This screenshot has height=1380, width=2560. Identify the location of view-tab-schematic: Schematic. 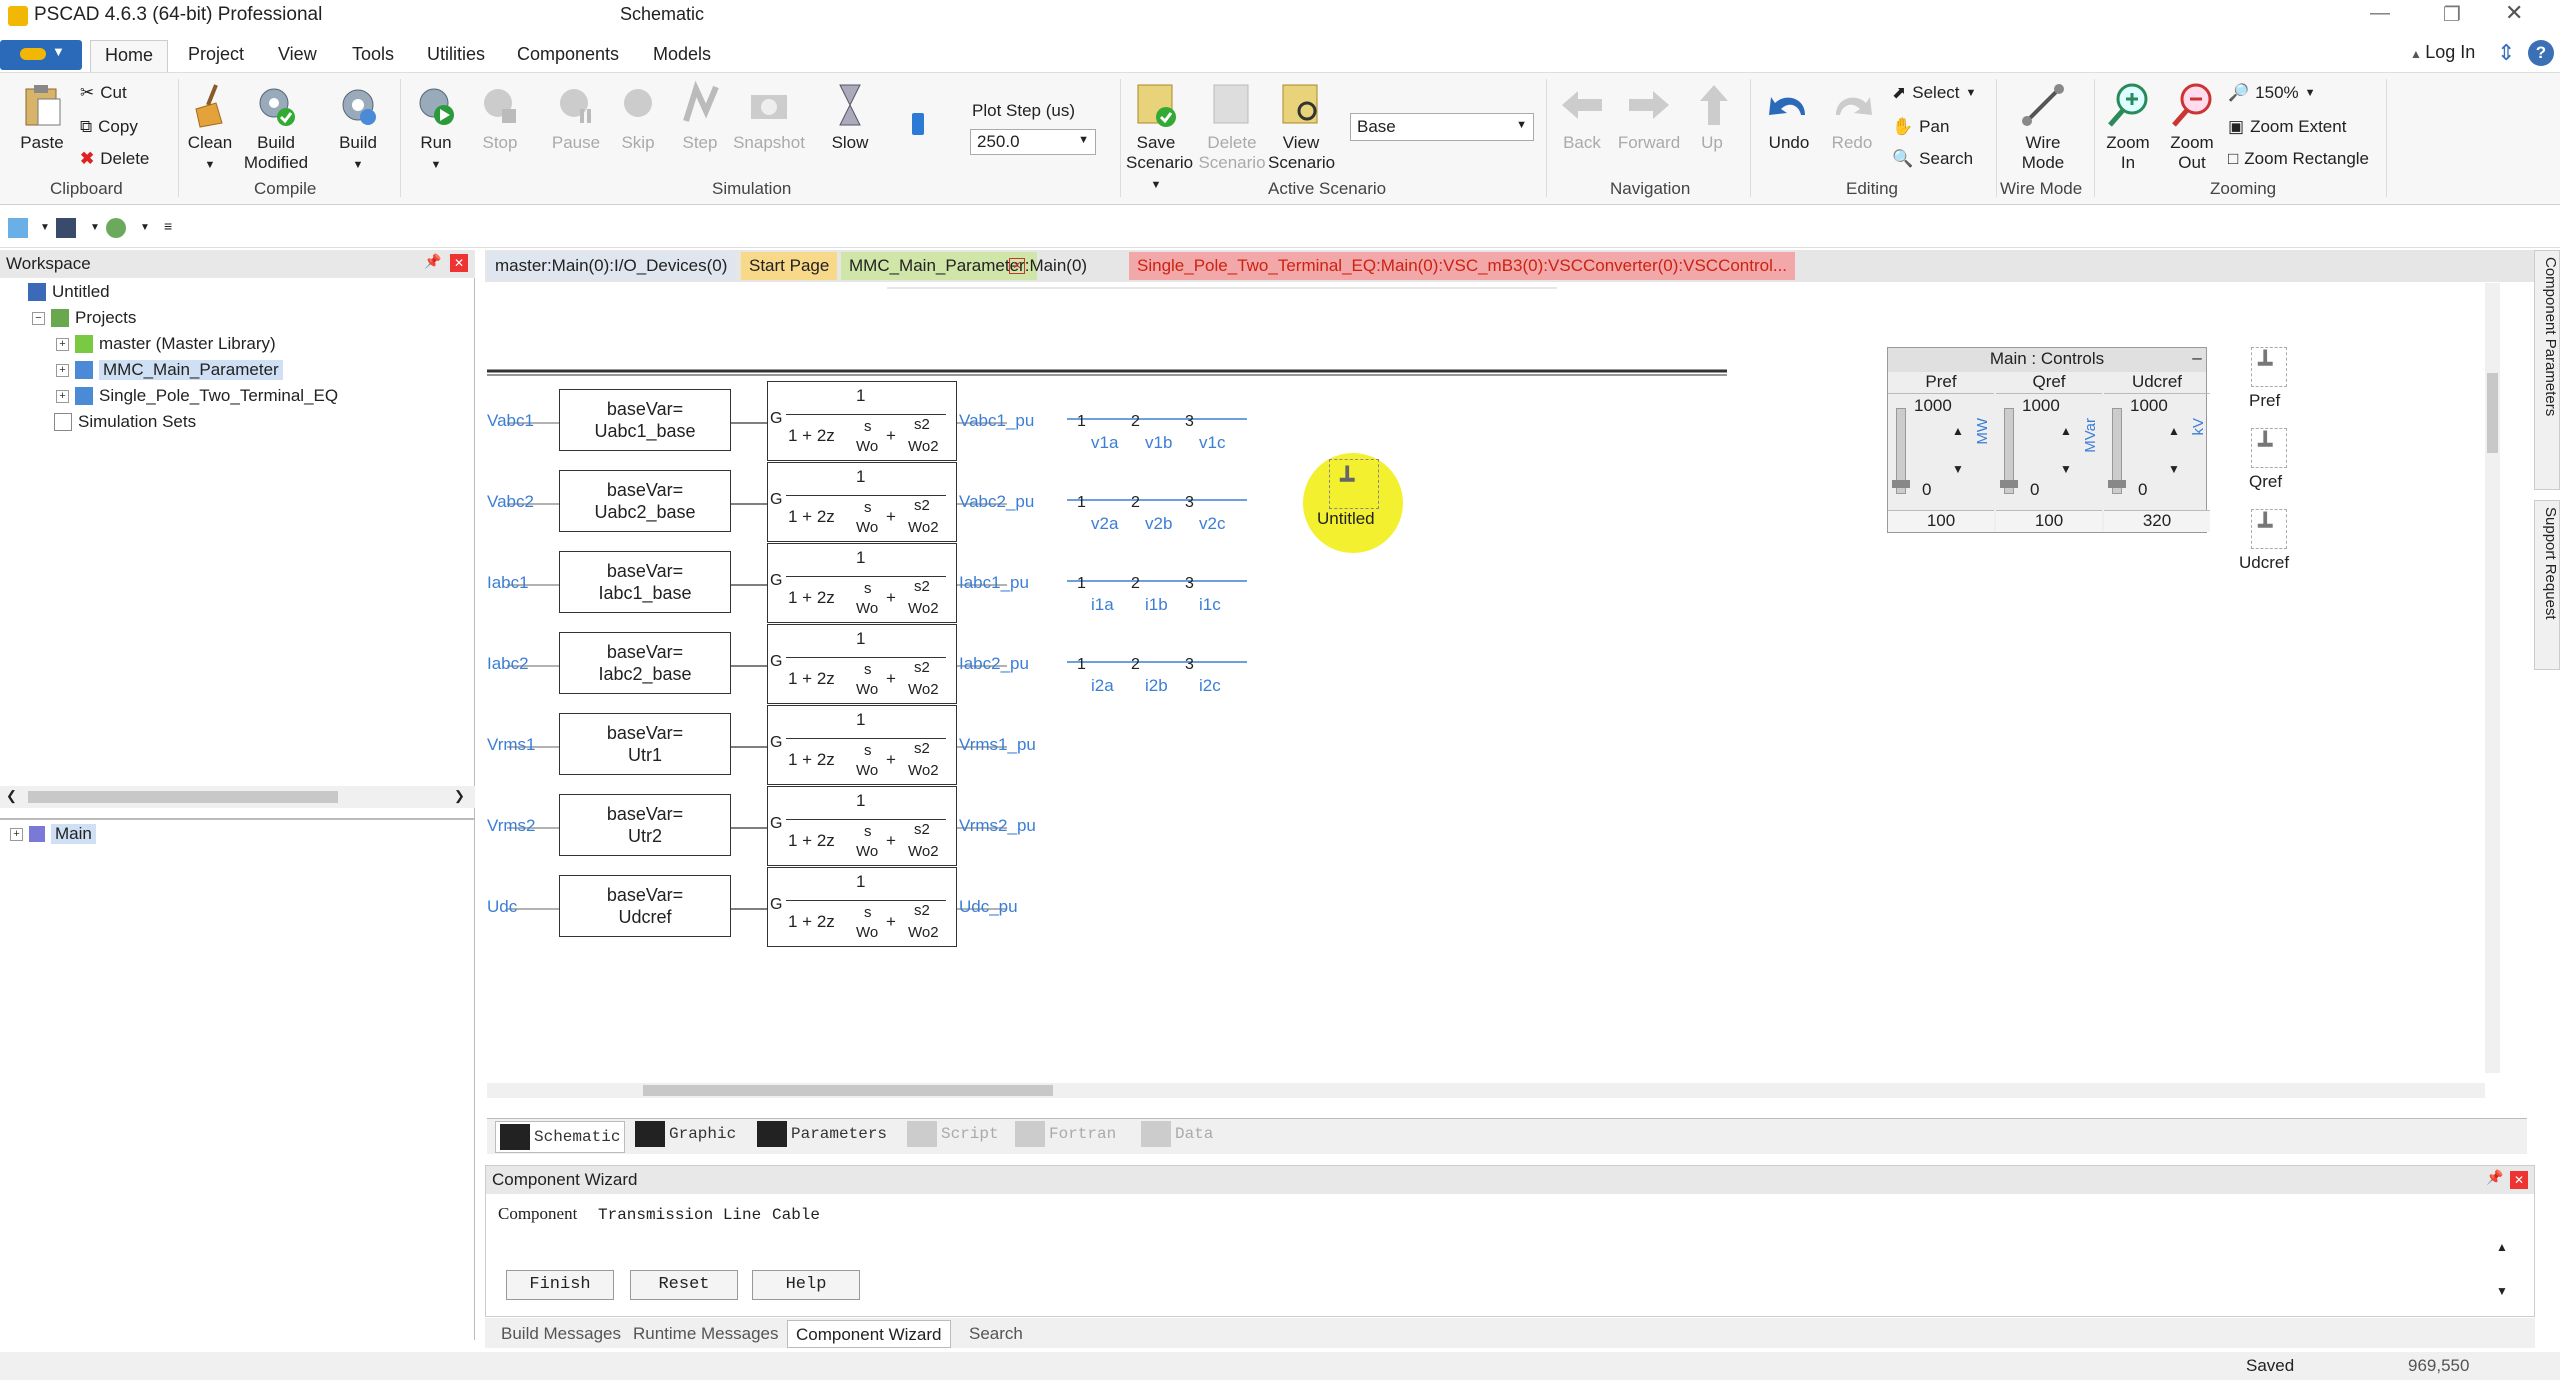
(560, 1137).